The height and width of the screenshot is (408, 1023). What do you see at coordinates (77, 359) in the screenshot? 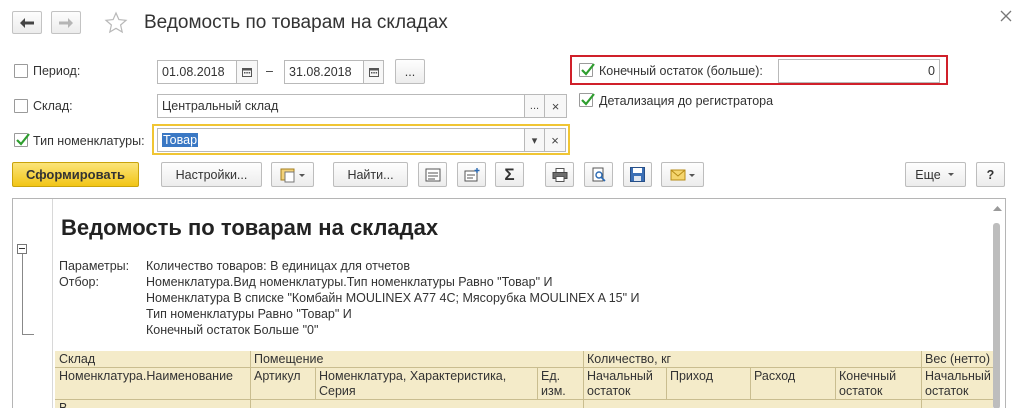
I see `header-warehouse: Склад` at bounding box center [77, 359].